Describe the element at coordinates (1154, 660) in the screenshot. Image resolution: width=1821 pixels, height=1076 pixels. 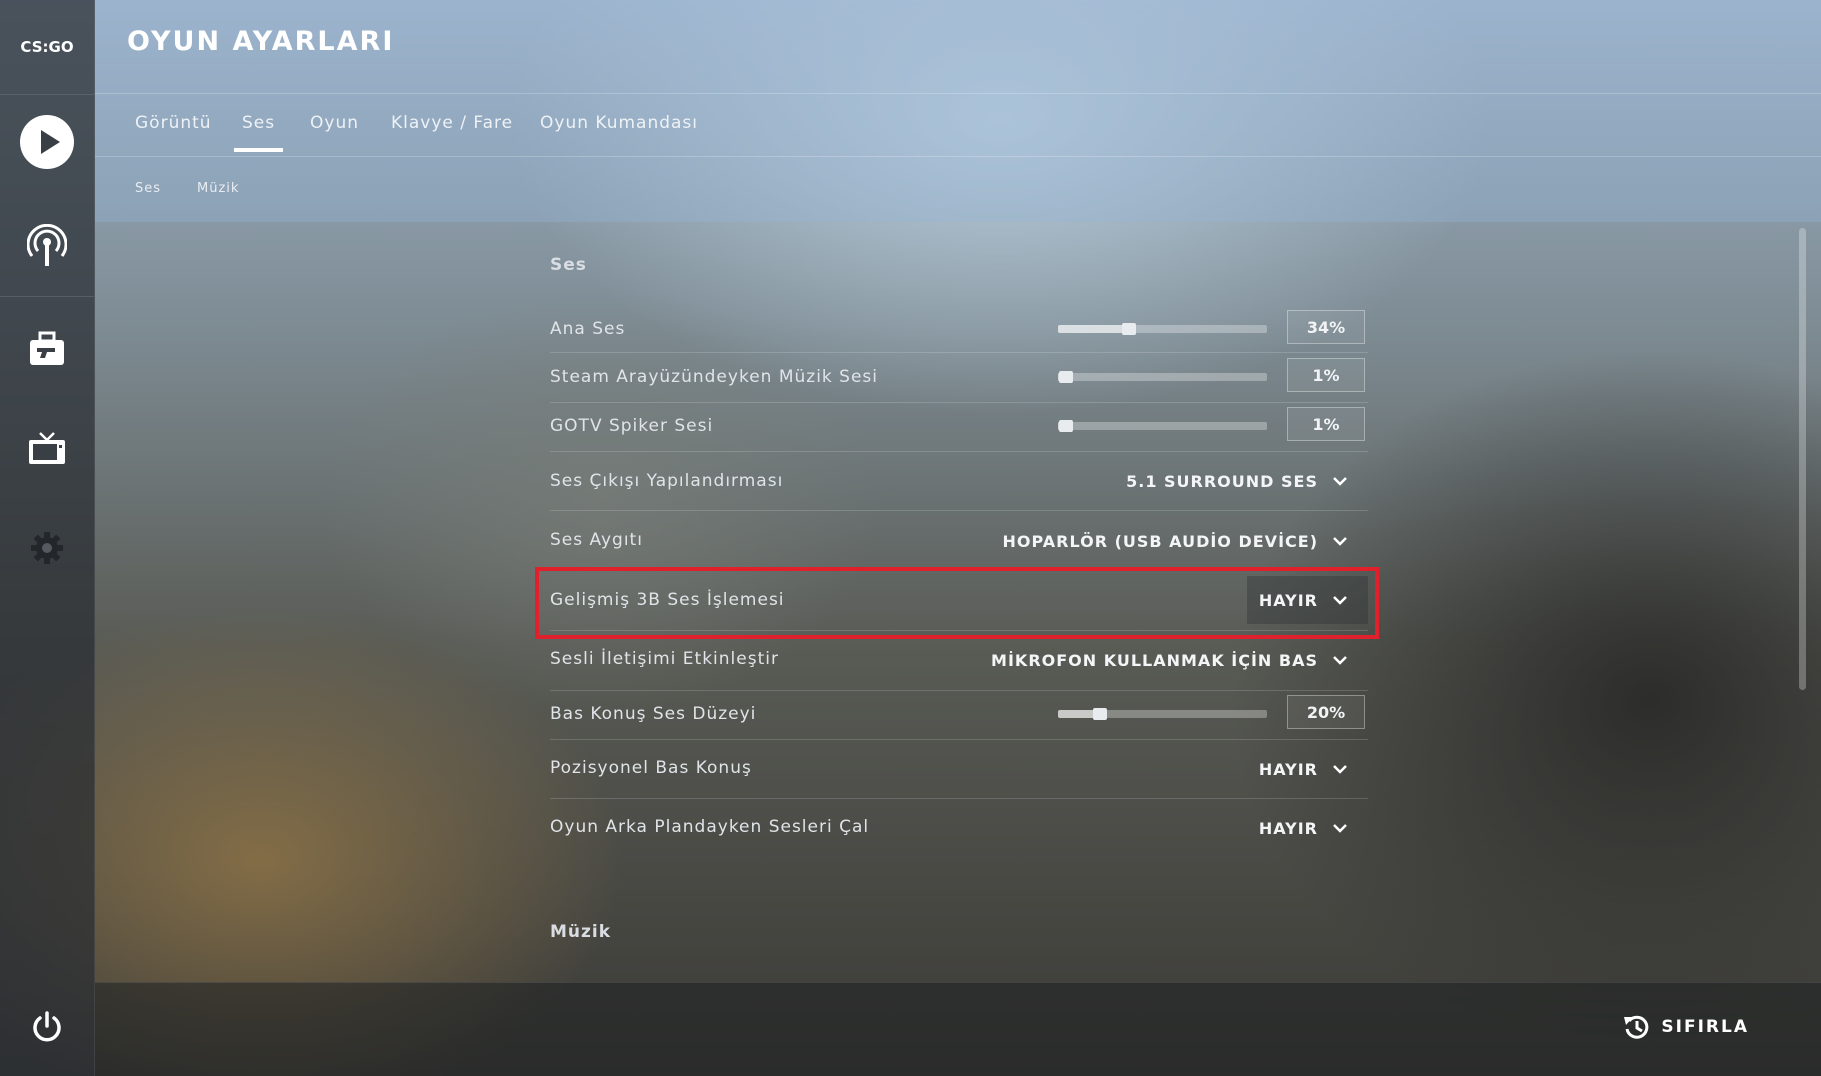
I see `dropdown-value: MİKROFON KULLANMAK İÇİN BAS` at that location.